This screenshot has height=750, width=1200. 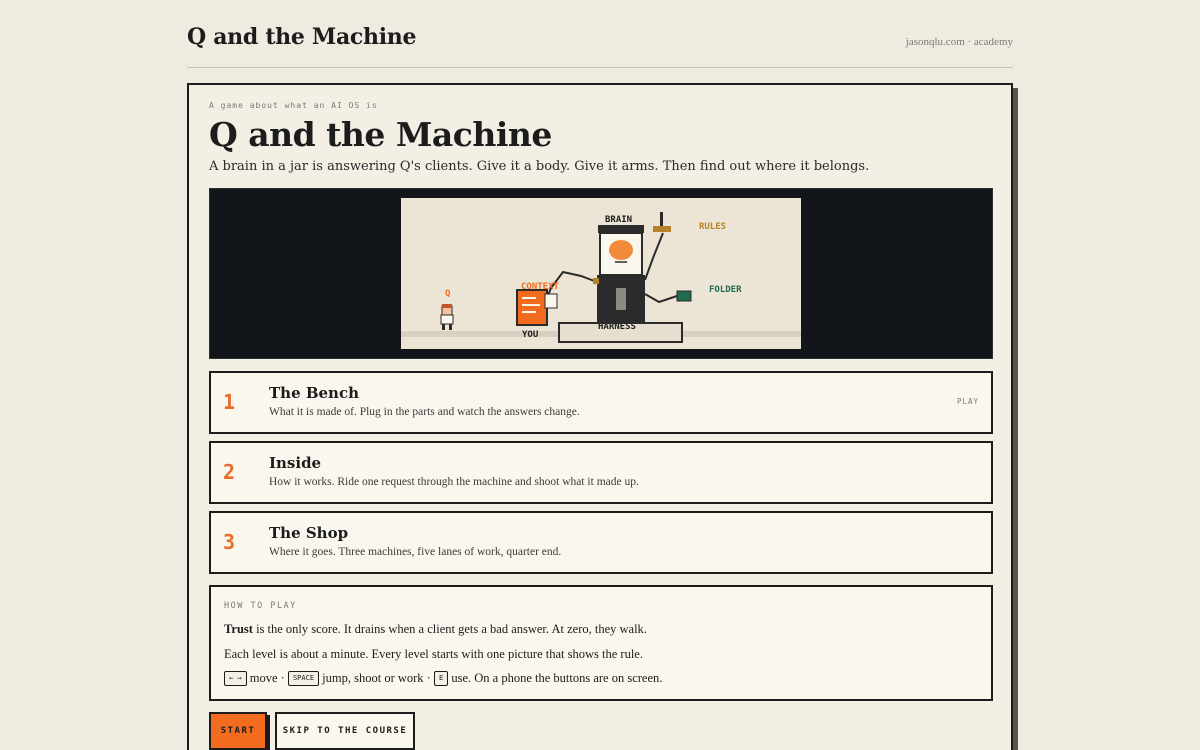 What do you see at coordinates (447, 319) in the screenshot?
I see `q-character-body` at bounding box center [447, 319].